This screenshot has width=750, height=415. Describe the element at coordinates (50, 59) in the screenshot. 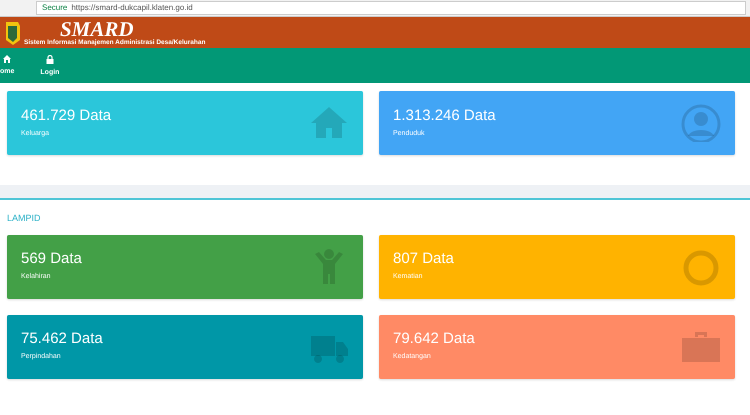

I see `lock-icon` at that location.